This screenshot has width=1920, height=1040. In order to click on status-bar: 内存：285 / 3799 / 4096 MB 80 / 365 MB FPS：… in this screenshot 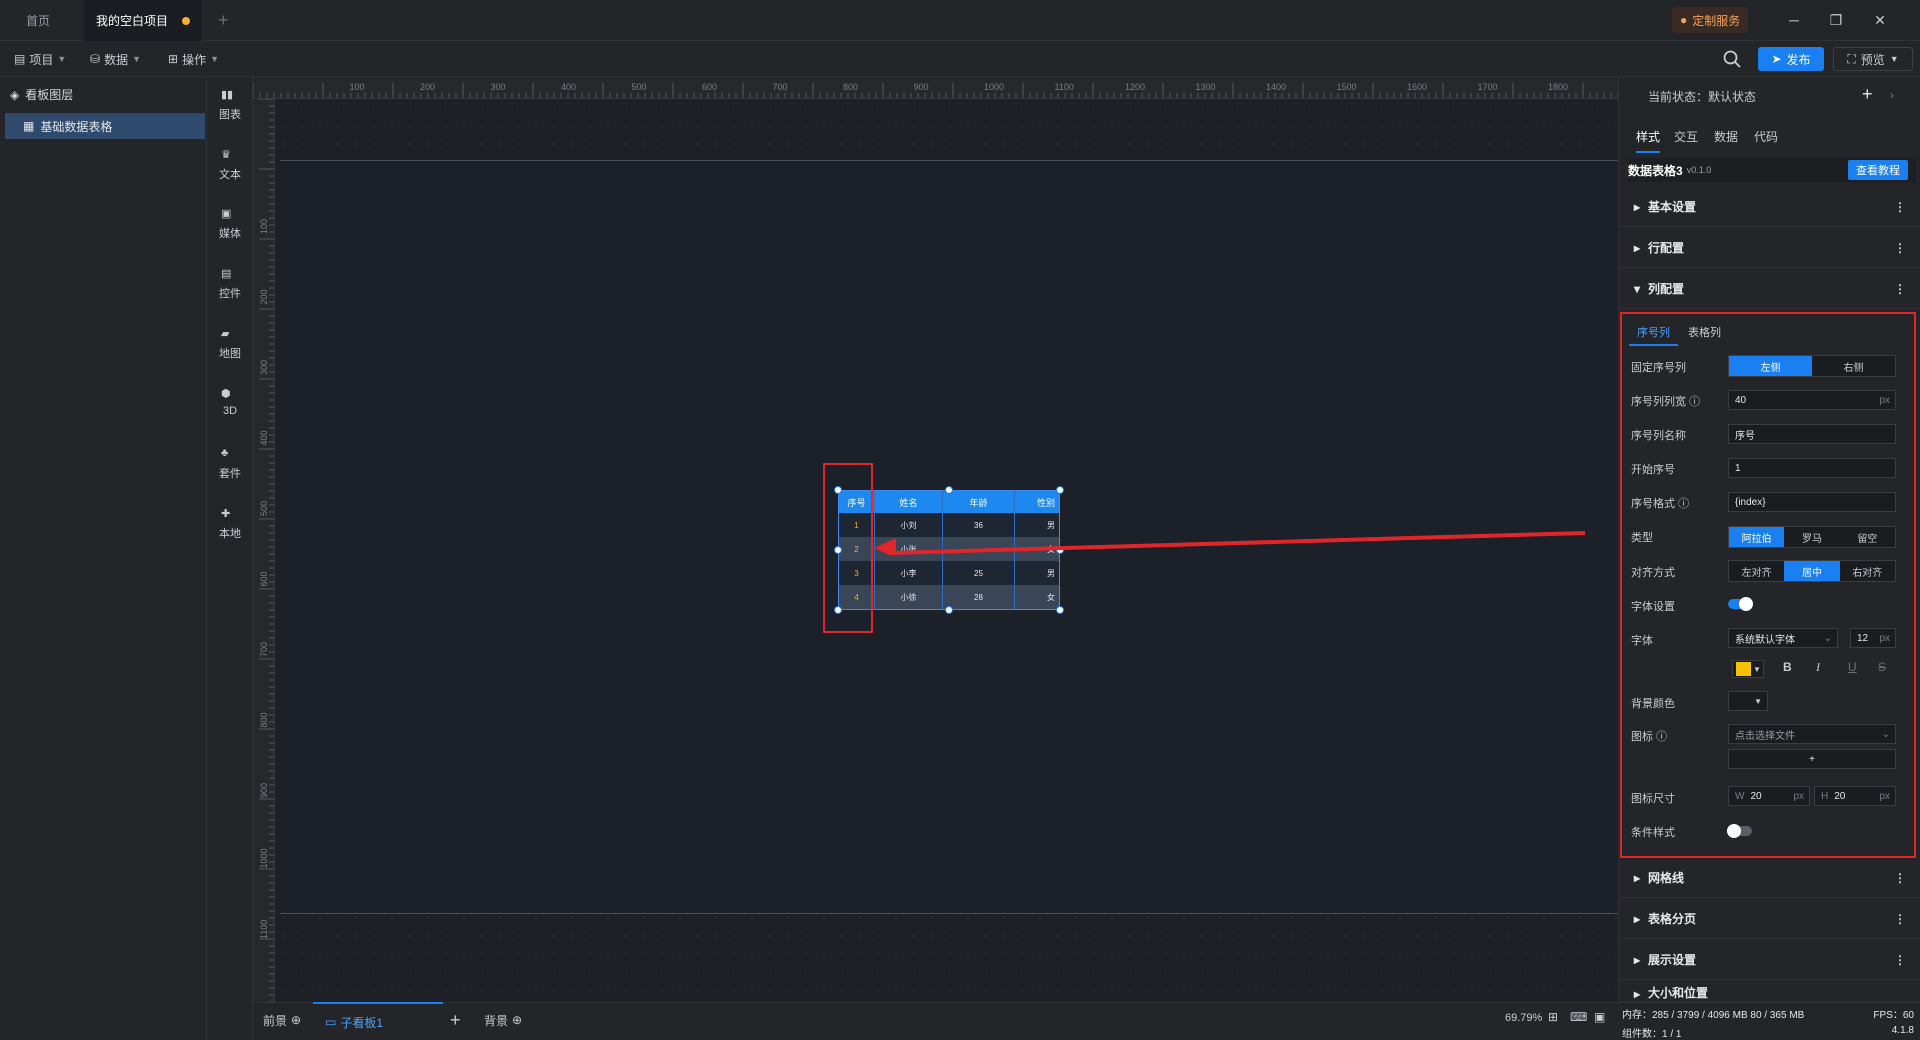, I will do `click(1769, 1021)`.